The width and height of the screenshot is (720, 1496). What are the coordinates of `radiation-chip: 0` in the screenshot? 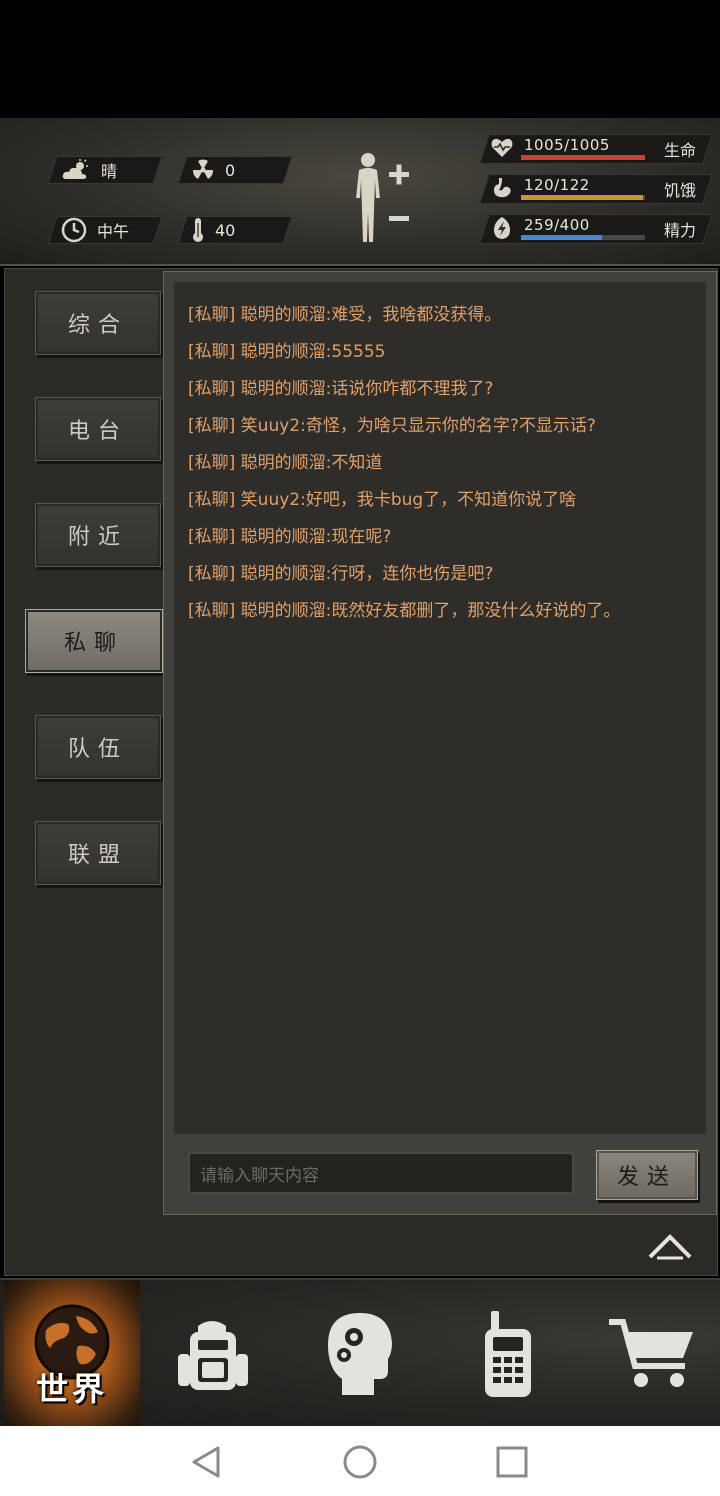 It's located at (235, 170).